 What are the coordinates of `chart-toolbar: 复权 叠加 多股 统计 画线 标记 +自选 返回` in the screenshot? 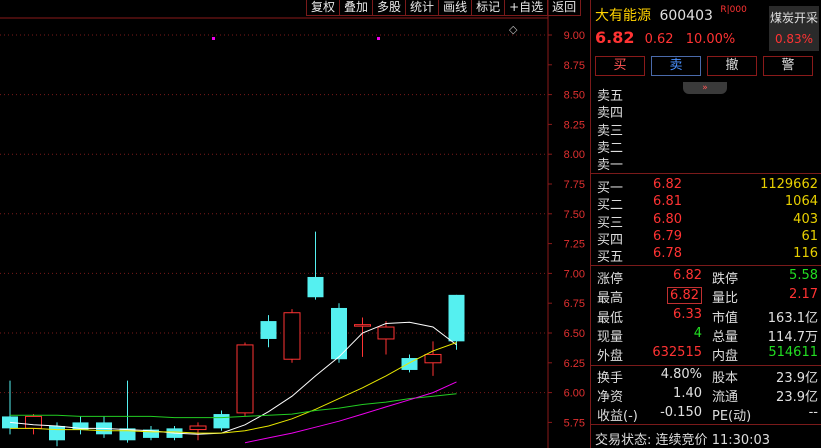 It's located at (444, 8).